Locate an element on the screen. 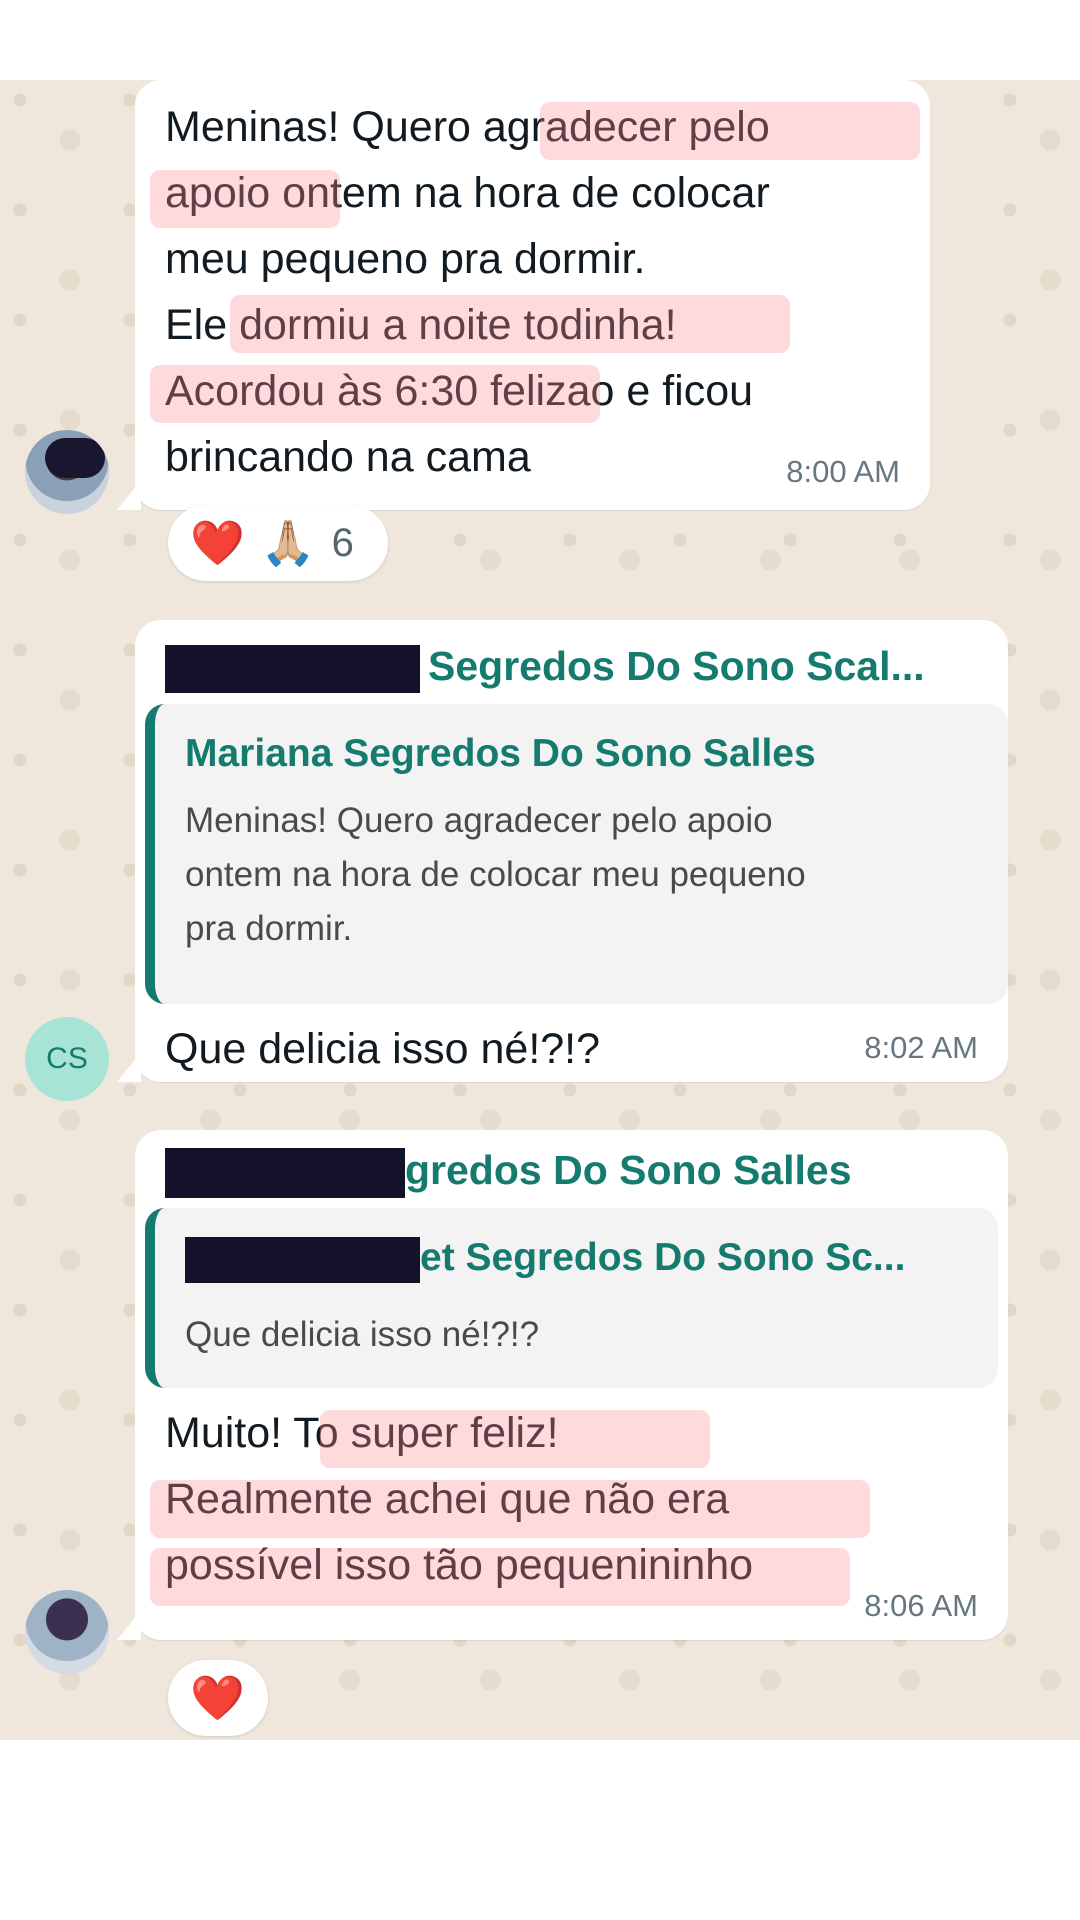  reactions-pill: ❤️ is located at coordinates (218, 1698).